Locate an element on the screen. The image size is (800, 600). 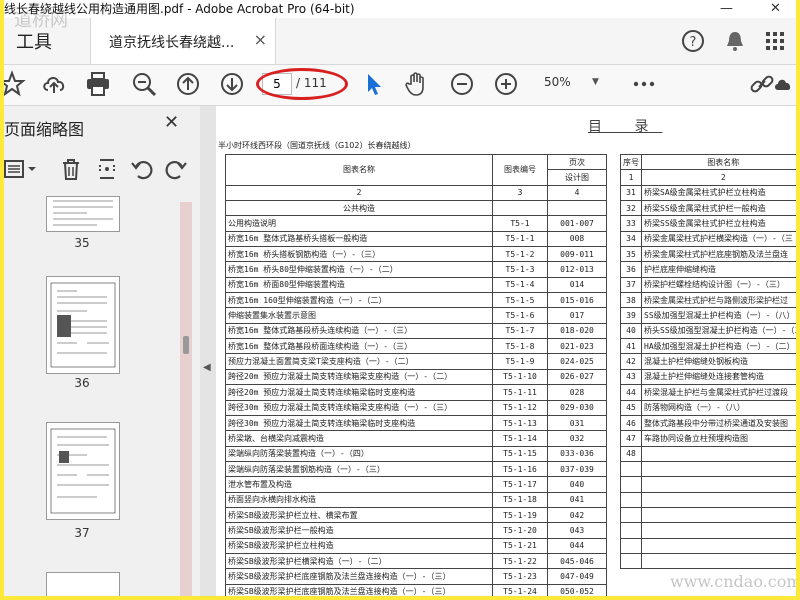
cell-name: 桥梁金属梁柱式护栏横梁构造（一）-（三 is located at coordinates (718, 239).